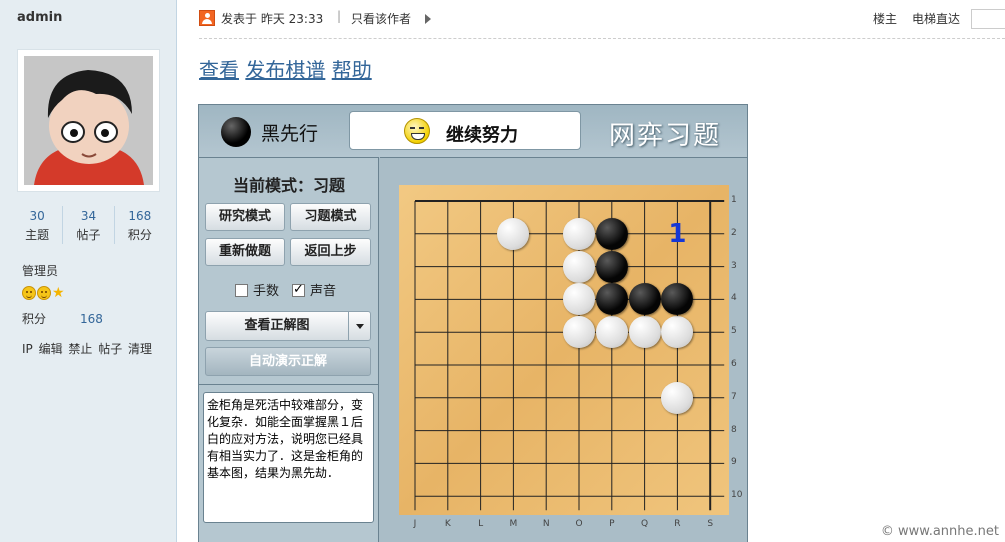  What do you see at coordinates (546, 524) in the screenshot?
I see `column-coordinate: N` at bounding box center [546, 524].